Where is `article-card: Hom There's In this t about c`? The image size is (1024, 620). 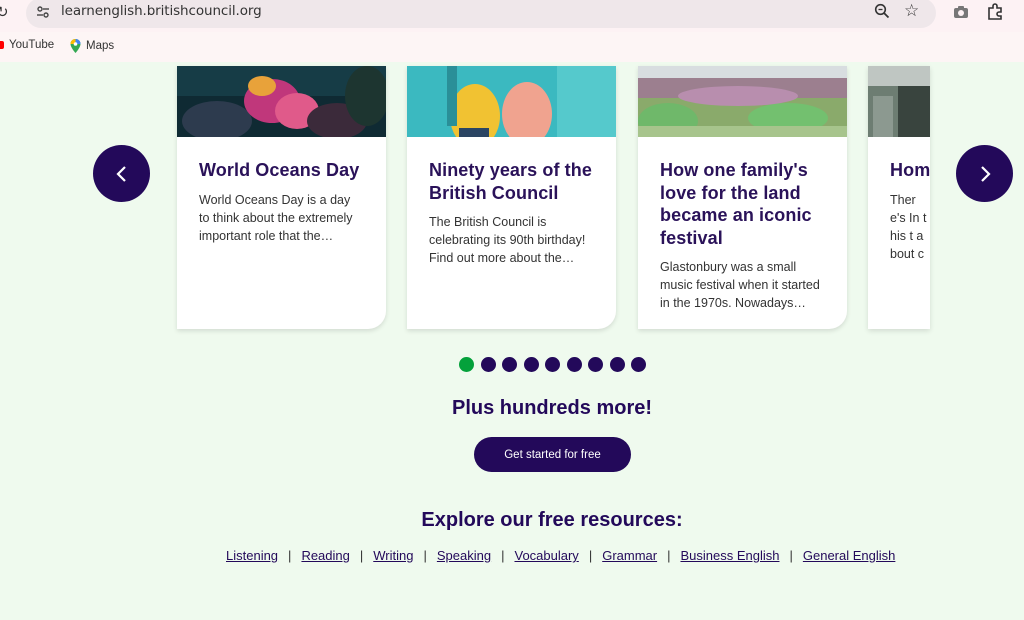
article-card: Hom There's In this t about c is located at coordinates (899, 197).